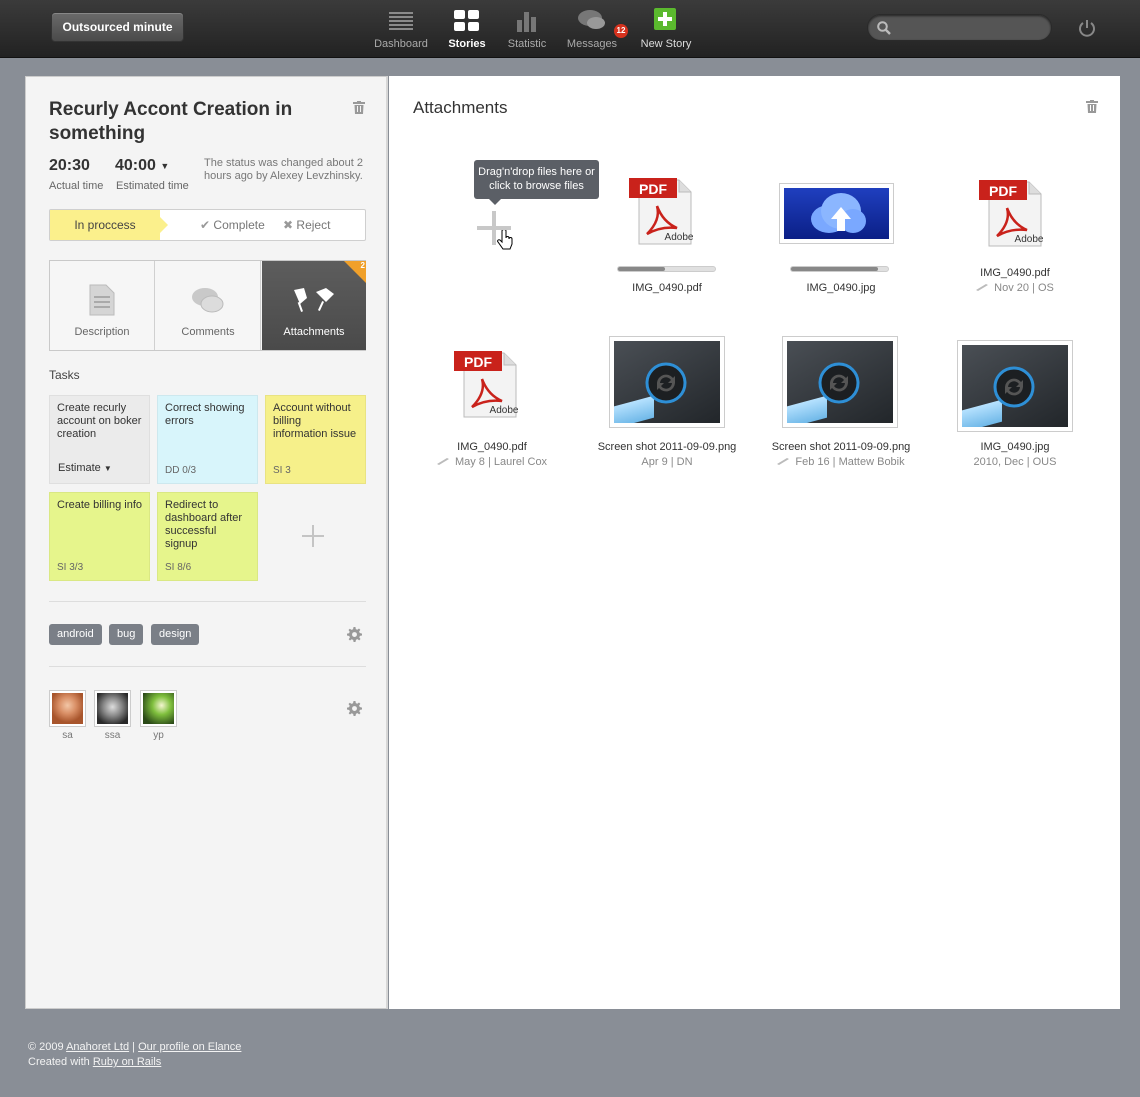 This screenshot has height=1097, width=1140. Describe the element at coordinates (592, 44) in the screenshot. I see `nav-label: Messages` at that location.